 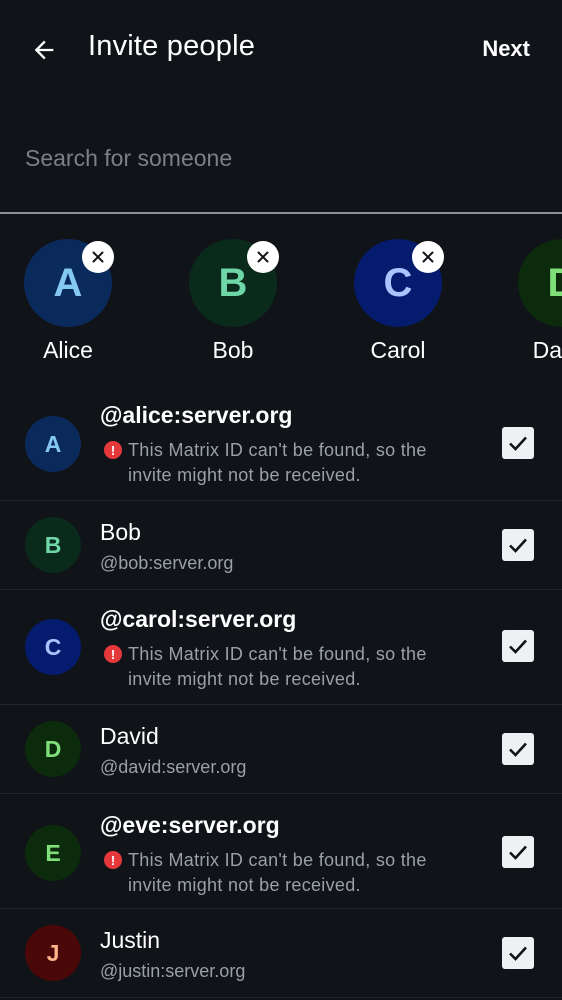 What do you see at coordinates (196, 415) in the screenshot?
I see `user-name: @alice:server.org` at bounding box center [196, 415].